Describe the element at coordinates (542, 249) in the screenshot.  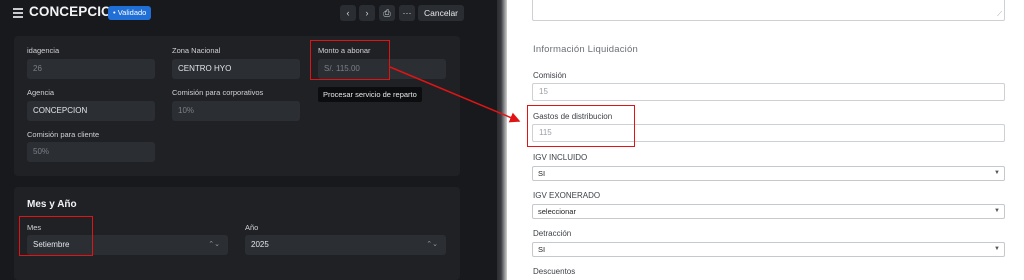
I see `detraccion-value: SI` at that location.